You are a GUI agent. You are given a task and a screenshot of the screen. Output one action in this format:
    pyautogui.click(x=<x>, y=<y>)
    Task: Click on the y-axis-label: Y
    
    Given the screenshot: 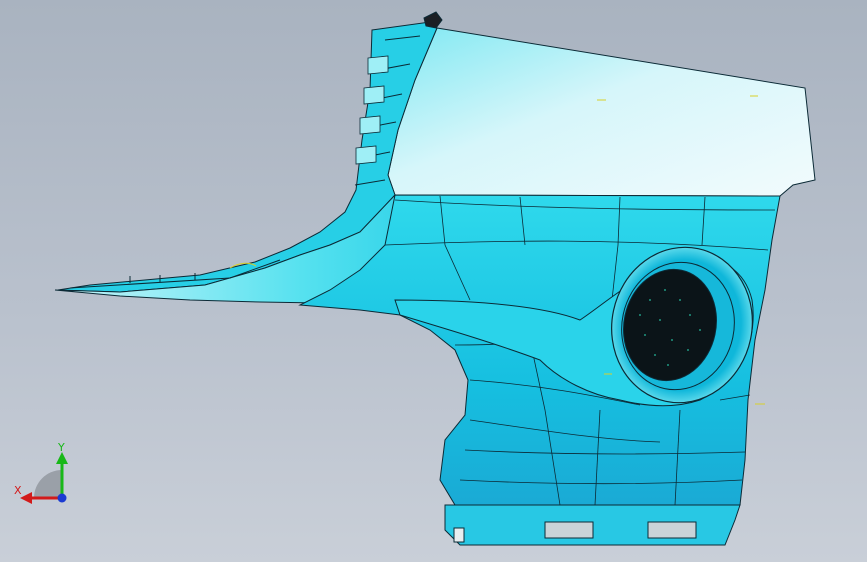 What is the action you would take?
    pyautogui.click(x=61, y=447)
    